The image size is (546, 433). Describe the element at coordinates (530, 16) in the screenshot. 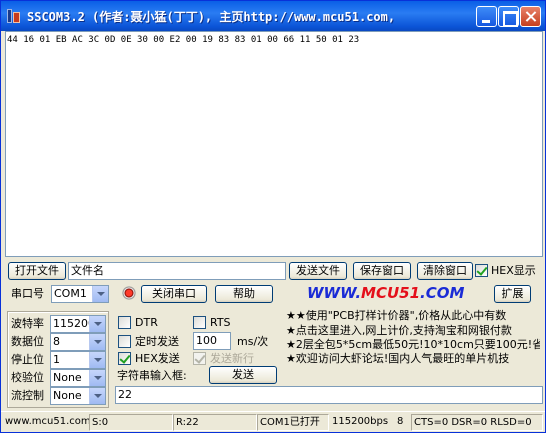

I see `close-button` at that location.